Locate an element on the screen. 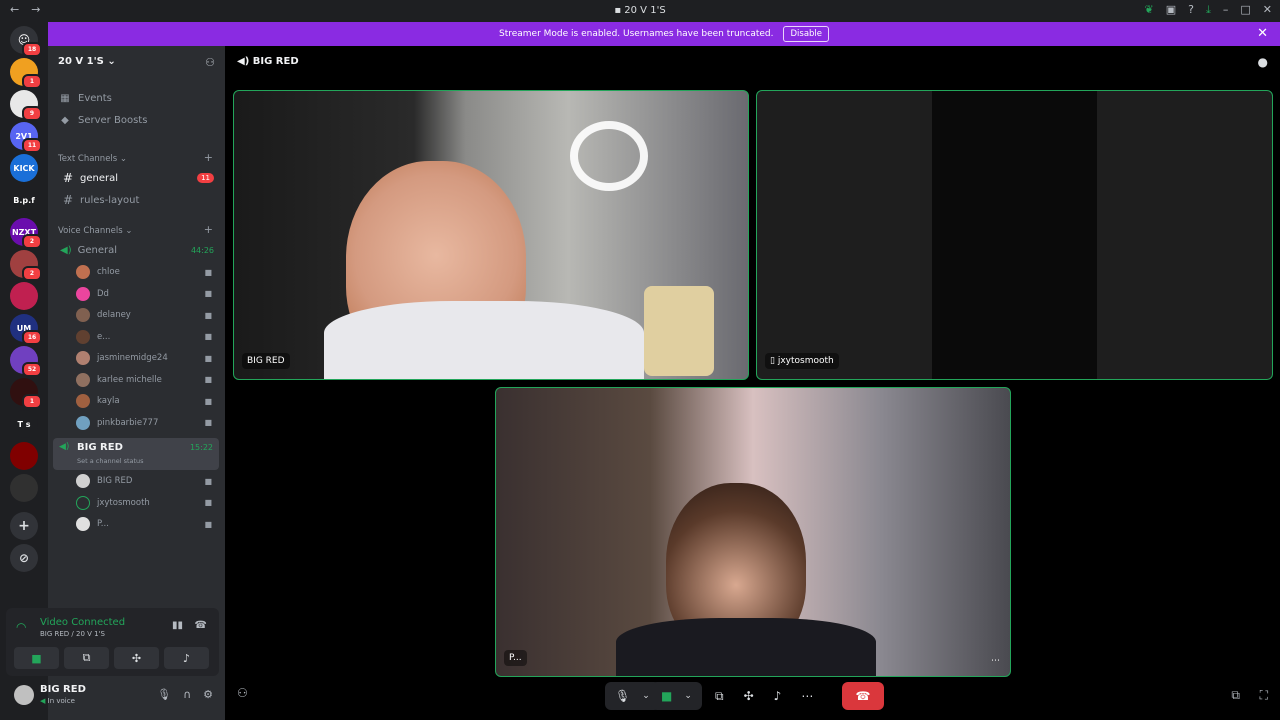  download-icon: ⤓ is located at coordinates (1208, 10).